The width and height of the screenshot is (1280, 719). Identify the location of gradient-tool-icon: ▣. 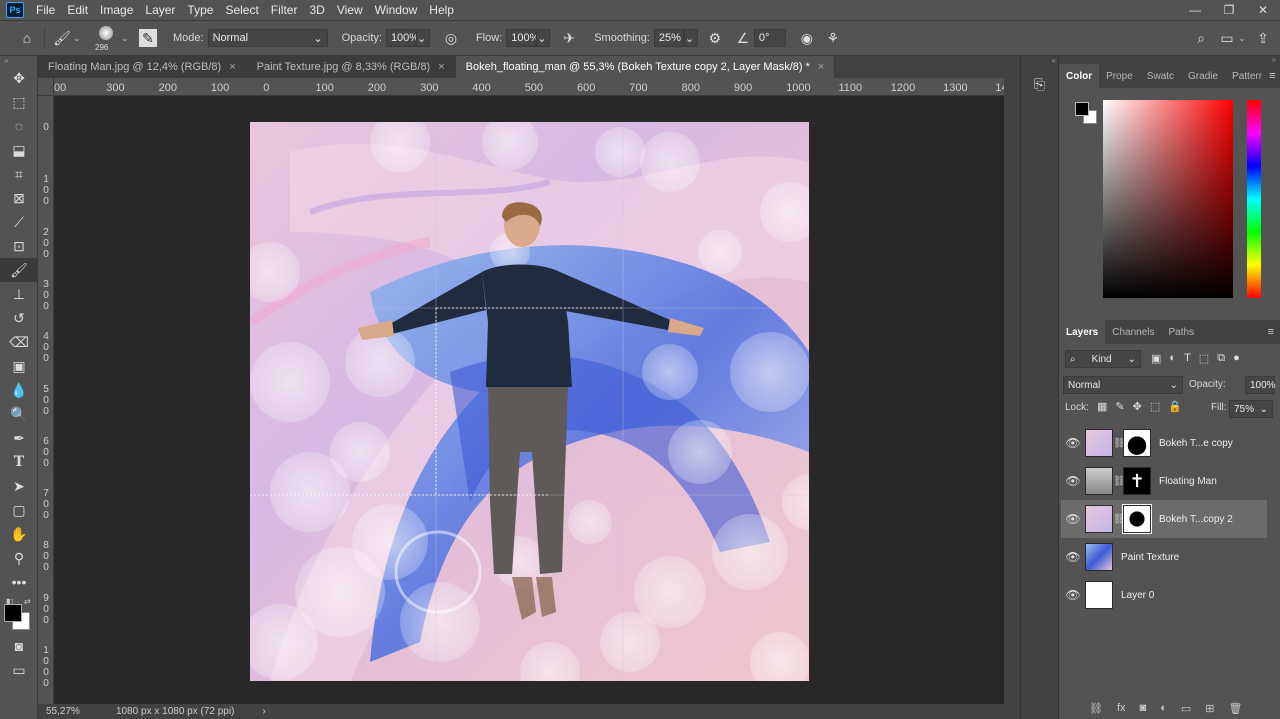
(19, 366).